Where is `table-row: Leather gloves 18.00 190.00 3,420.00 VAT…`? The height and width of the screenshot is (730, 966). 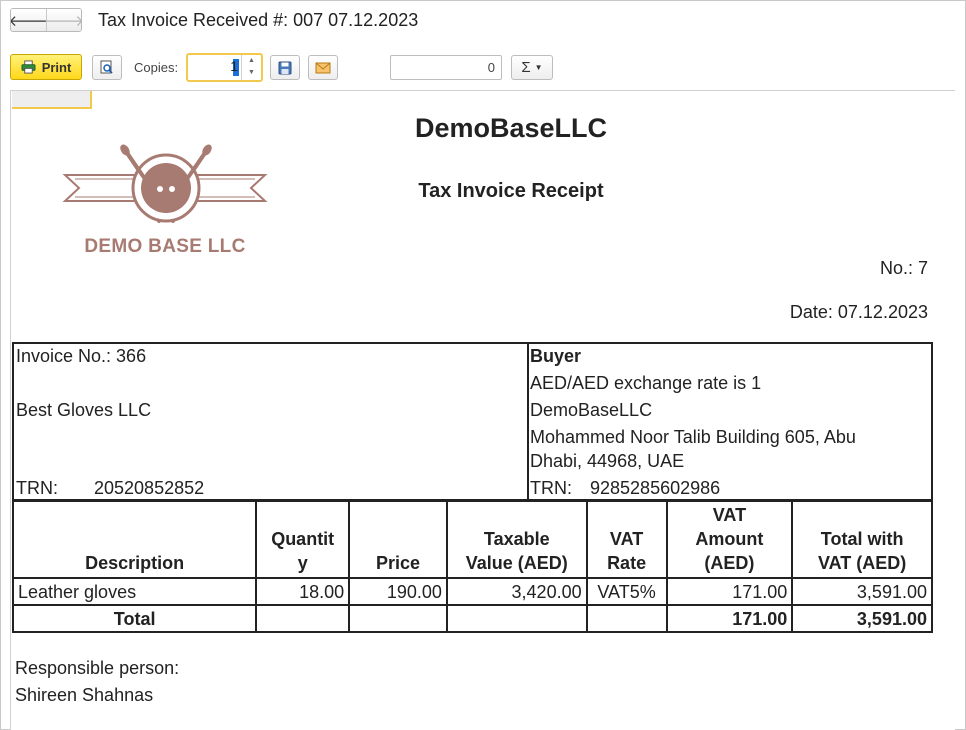
table-row: Leather gloves 18.00 190.00 3,420.00 VAT… is located at coordinates (472, 591).